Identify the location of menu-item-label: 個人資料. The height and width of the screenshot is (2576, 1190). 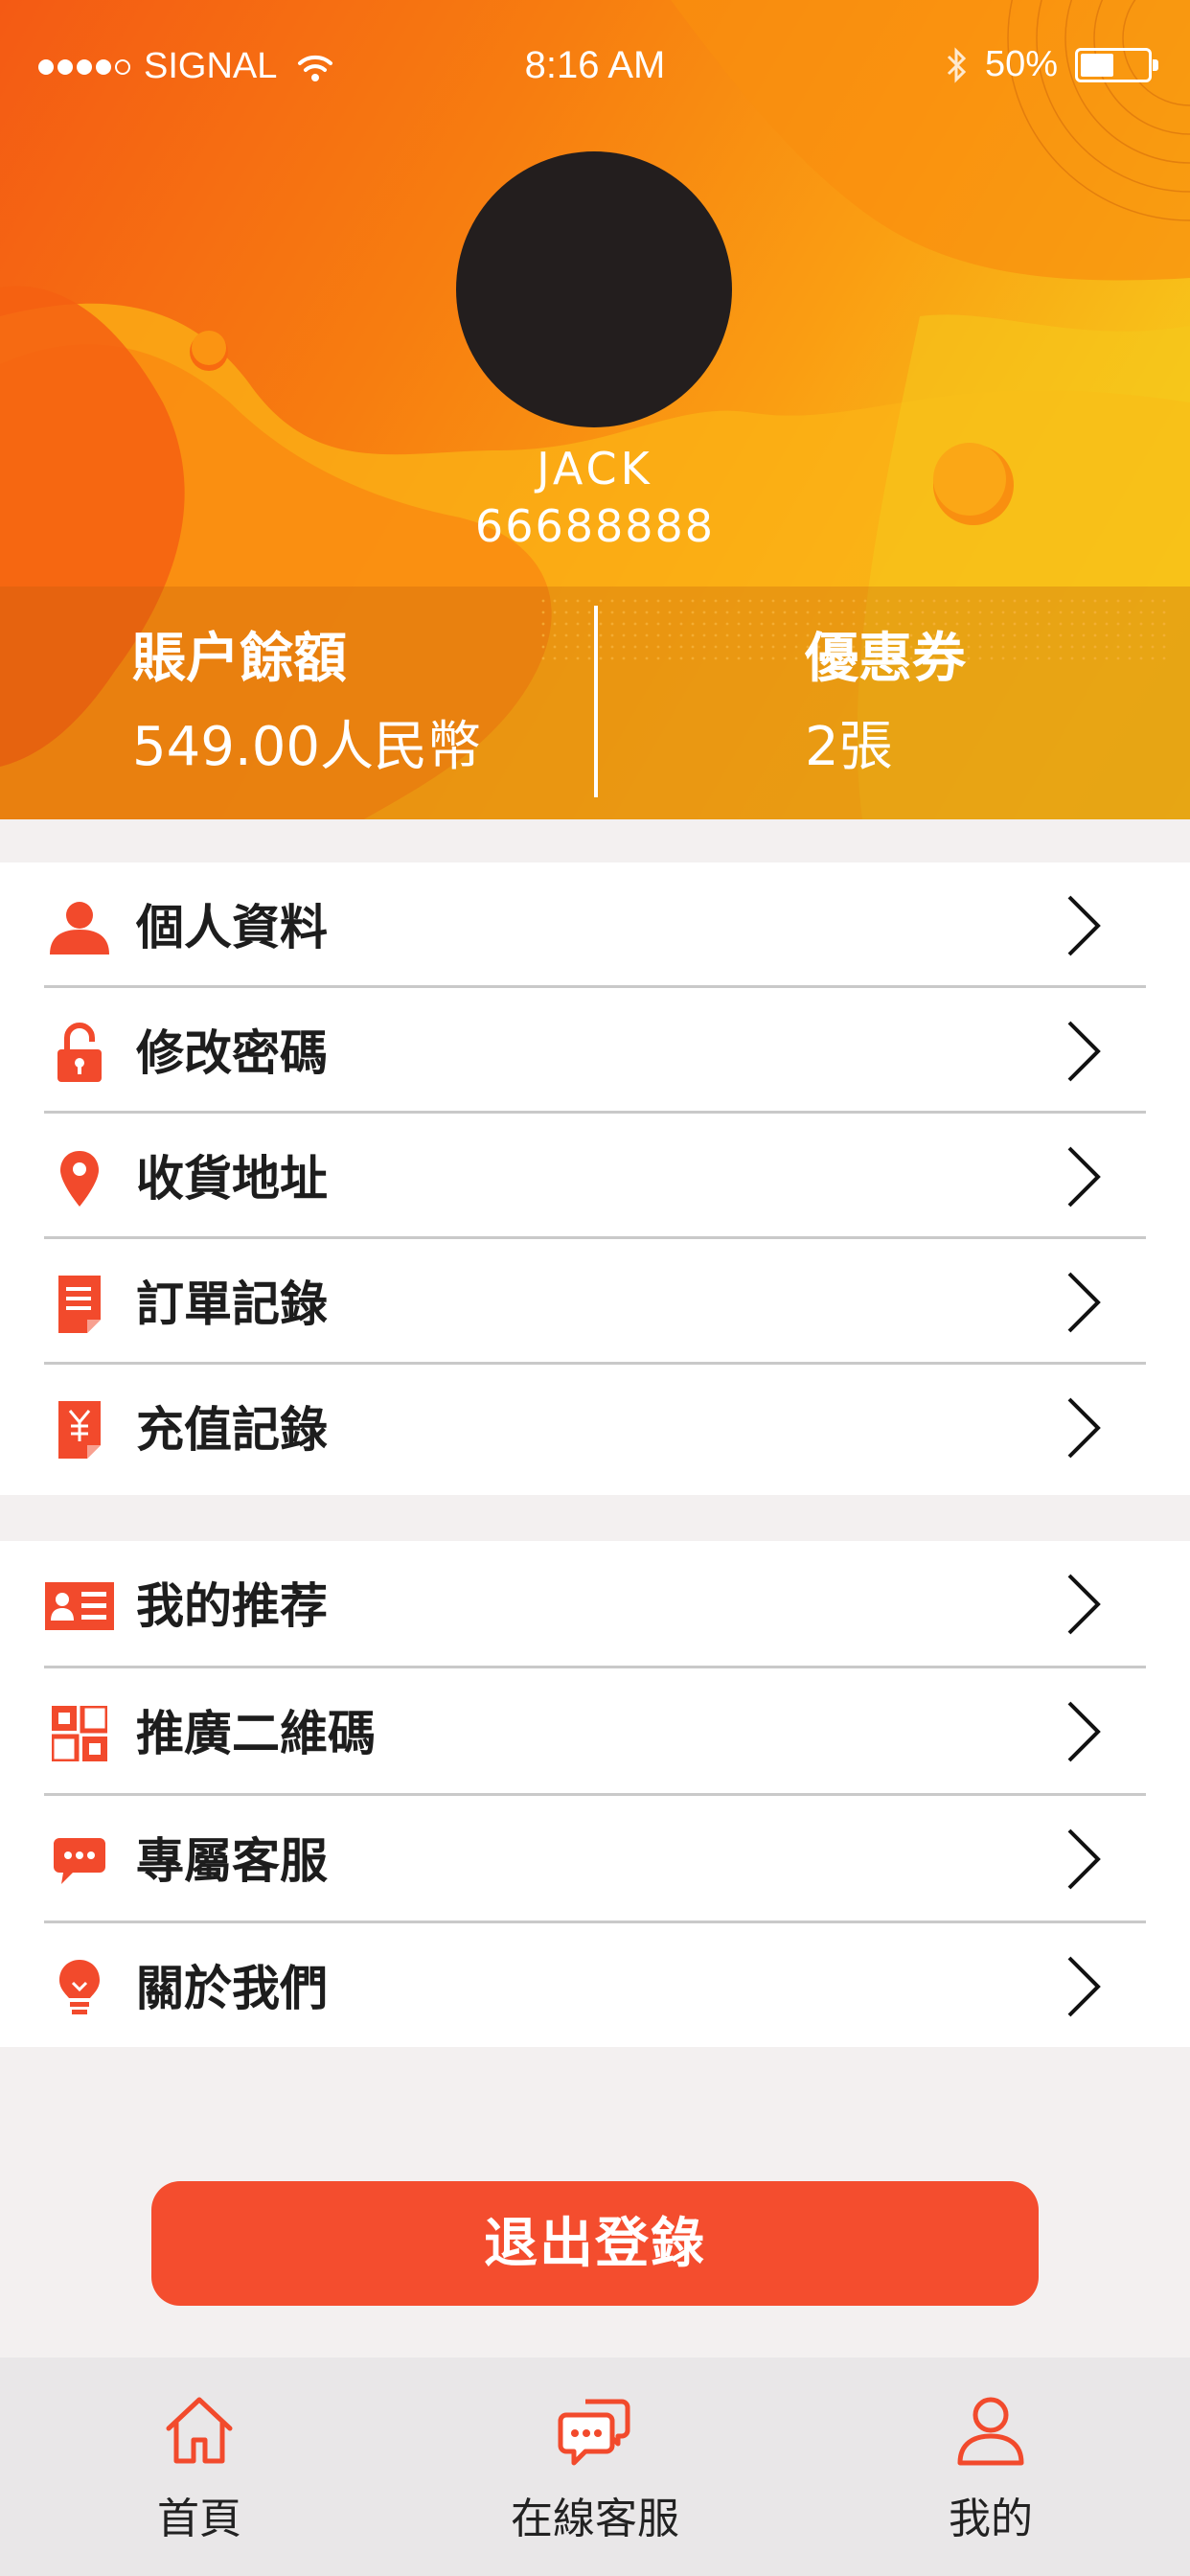
(232, 927).